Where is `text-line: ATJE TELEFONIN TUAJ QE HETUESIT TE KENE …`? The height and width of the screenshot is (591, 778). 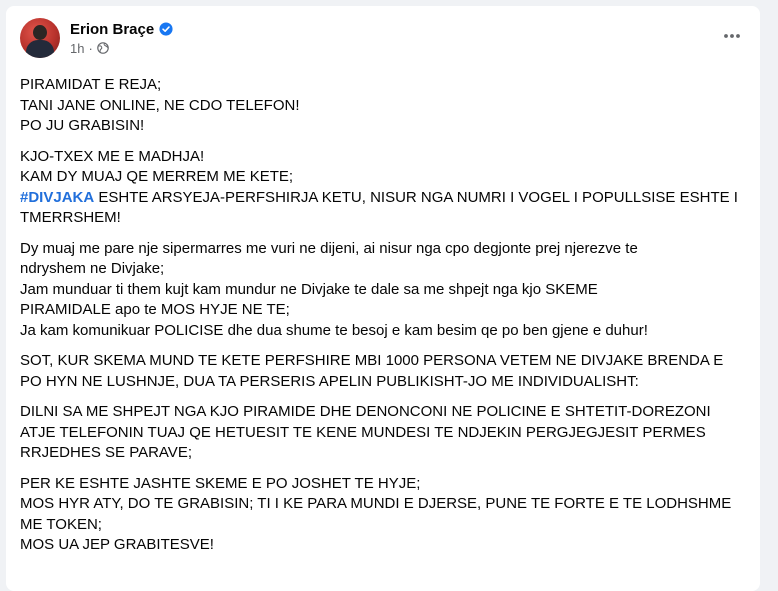 text-line: ATJE TELEFONIN TUAJ QE HETUESIT TE KENE … is located at coordinates (363, 432).